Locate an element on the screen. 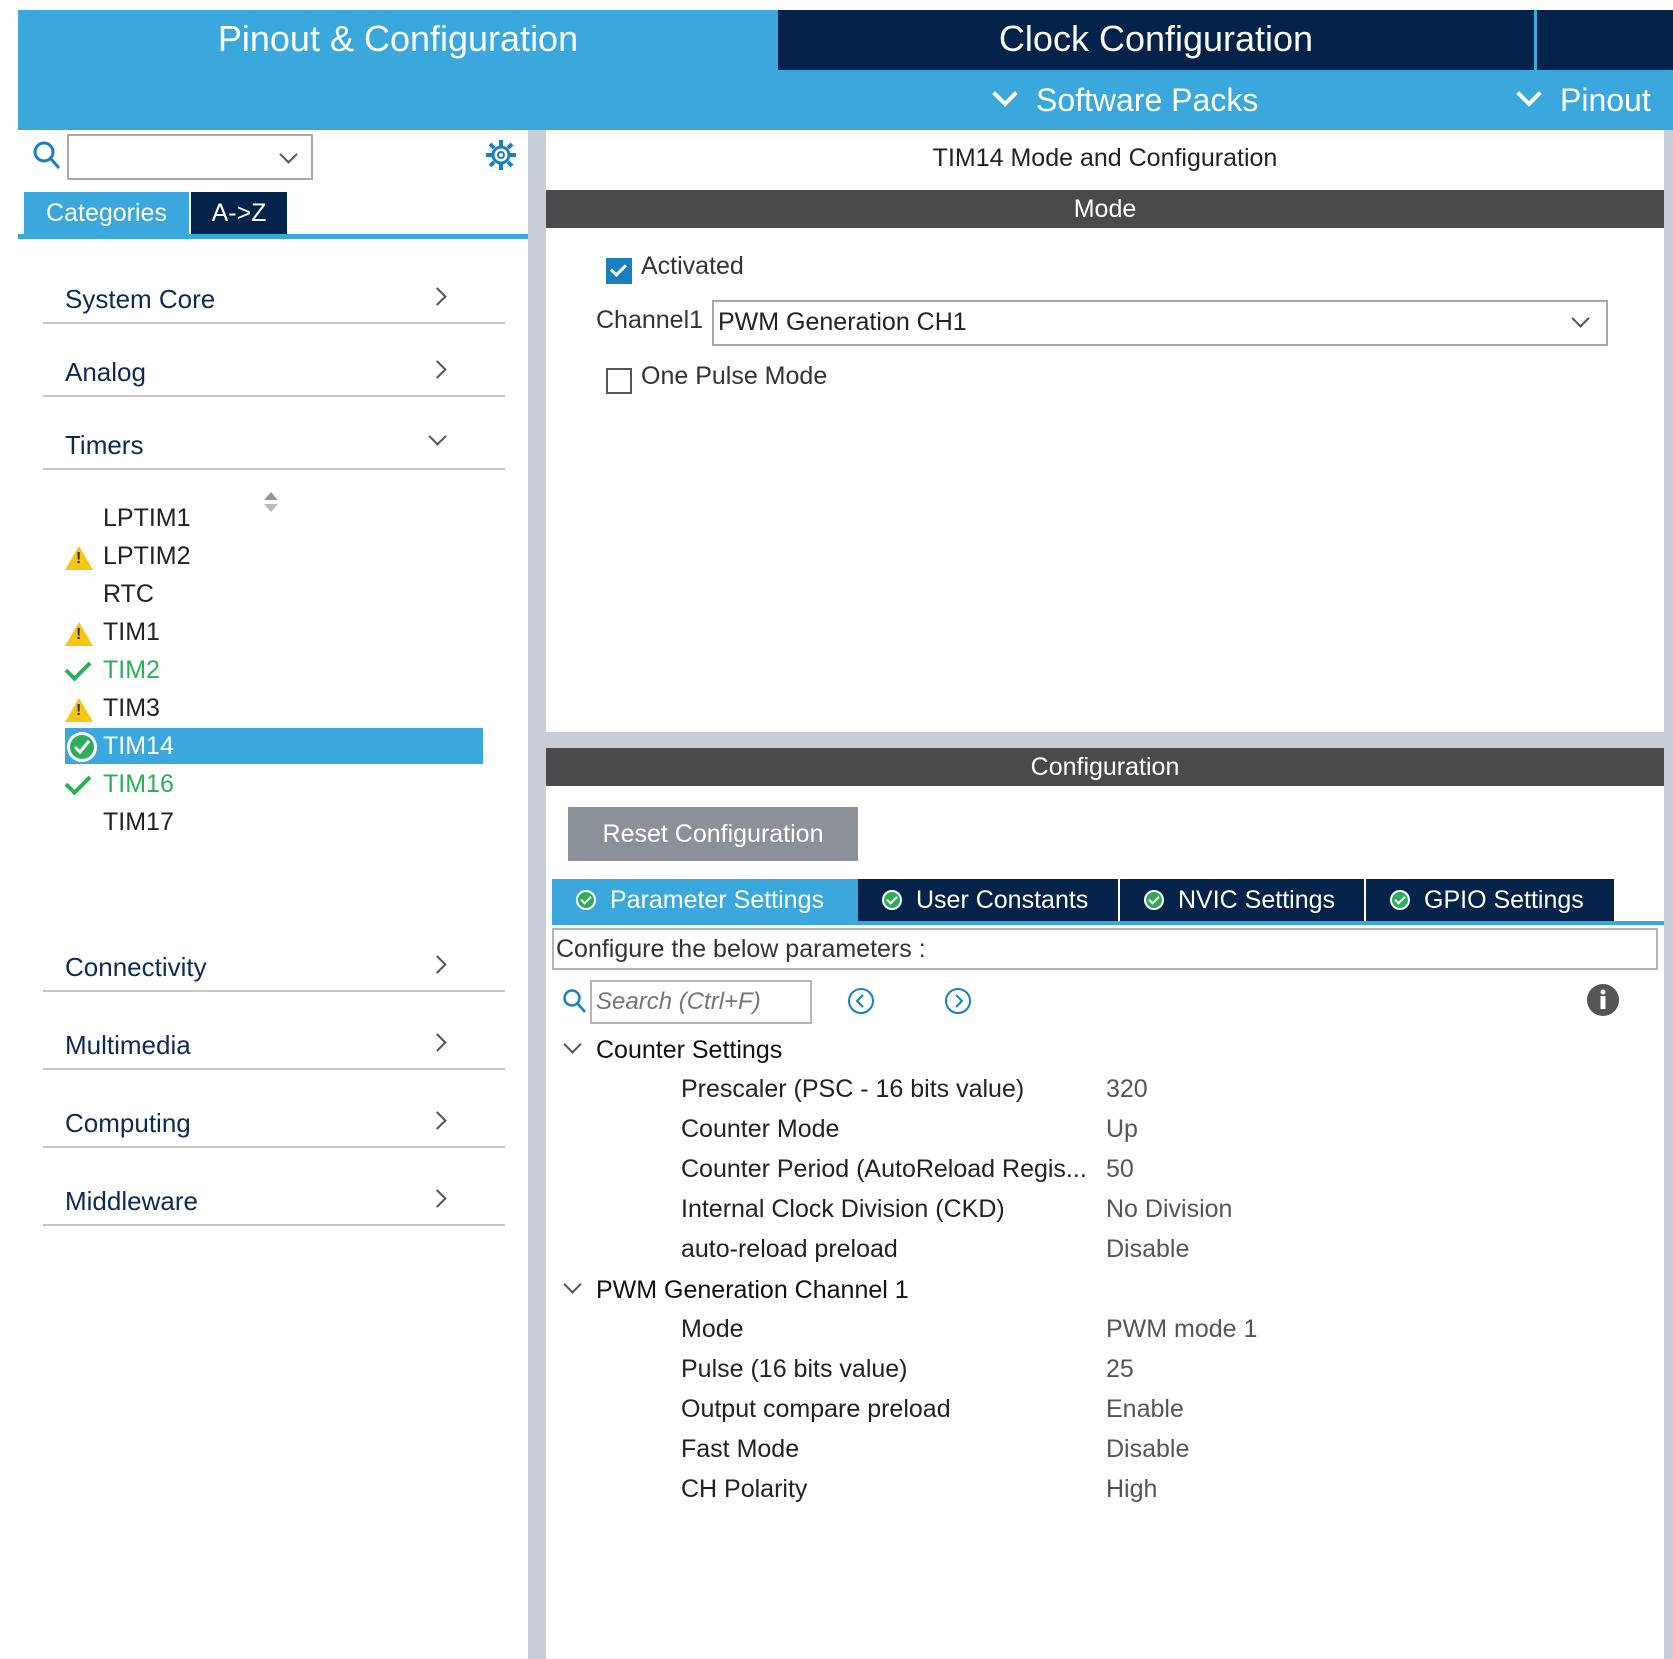 Image resolution: width=1673 pixels, height=1659 pixels. previous-icon is located at coordinates (861, 1001).